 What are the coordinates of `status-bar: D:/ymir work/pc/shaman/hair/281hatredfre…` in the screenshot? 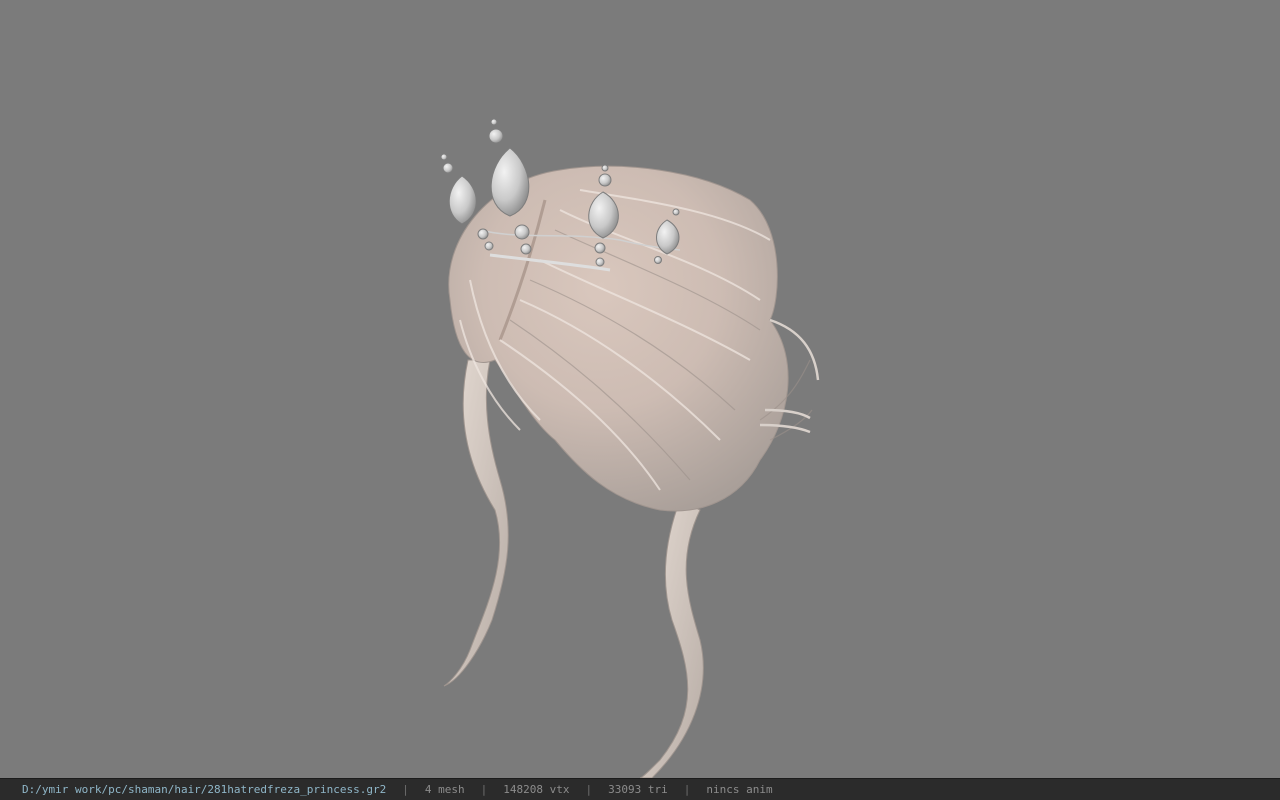 It's located at (640, 789).